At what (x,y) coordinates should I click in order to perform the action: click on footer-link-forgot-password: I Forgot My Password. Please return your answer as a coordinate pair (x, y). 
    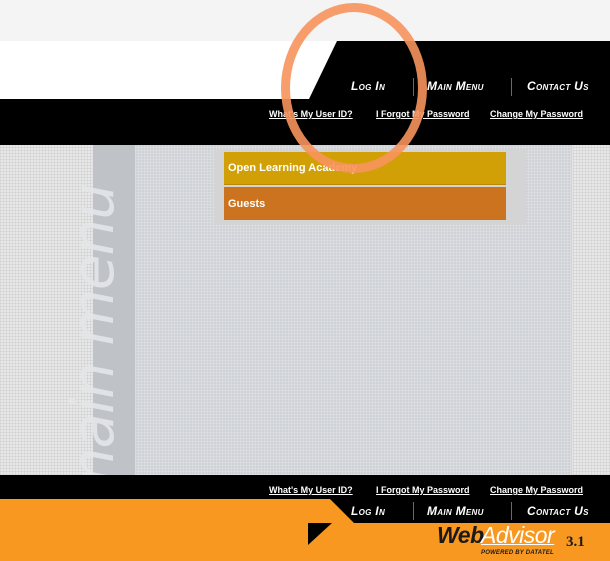
    Looking at the image, I should click on (423, 490).